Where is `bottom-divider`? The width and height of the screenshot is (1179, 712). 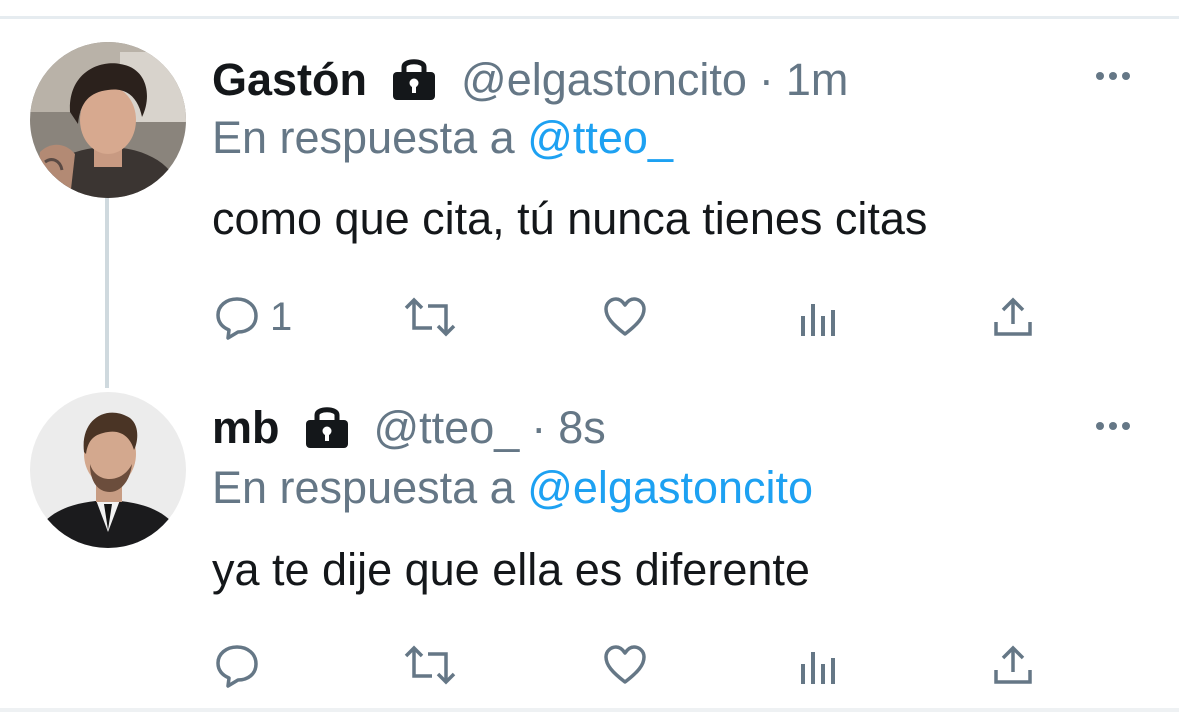
bottom-divider is located at coordinates (589, 710).